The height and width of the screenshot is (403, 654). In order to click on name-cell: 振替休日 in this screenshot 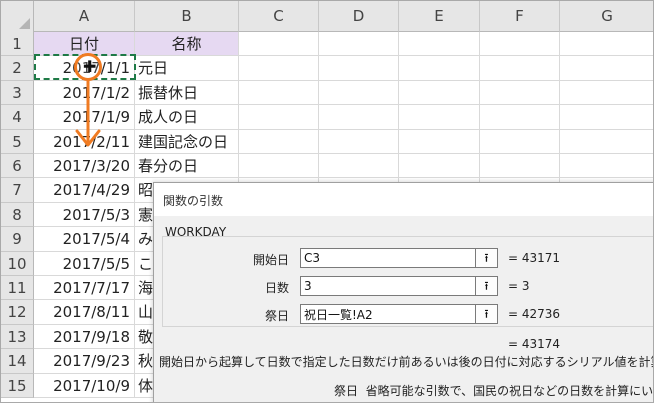, I will do `click(187, 93)`.